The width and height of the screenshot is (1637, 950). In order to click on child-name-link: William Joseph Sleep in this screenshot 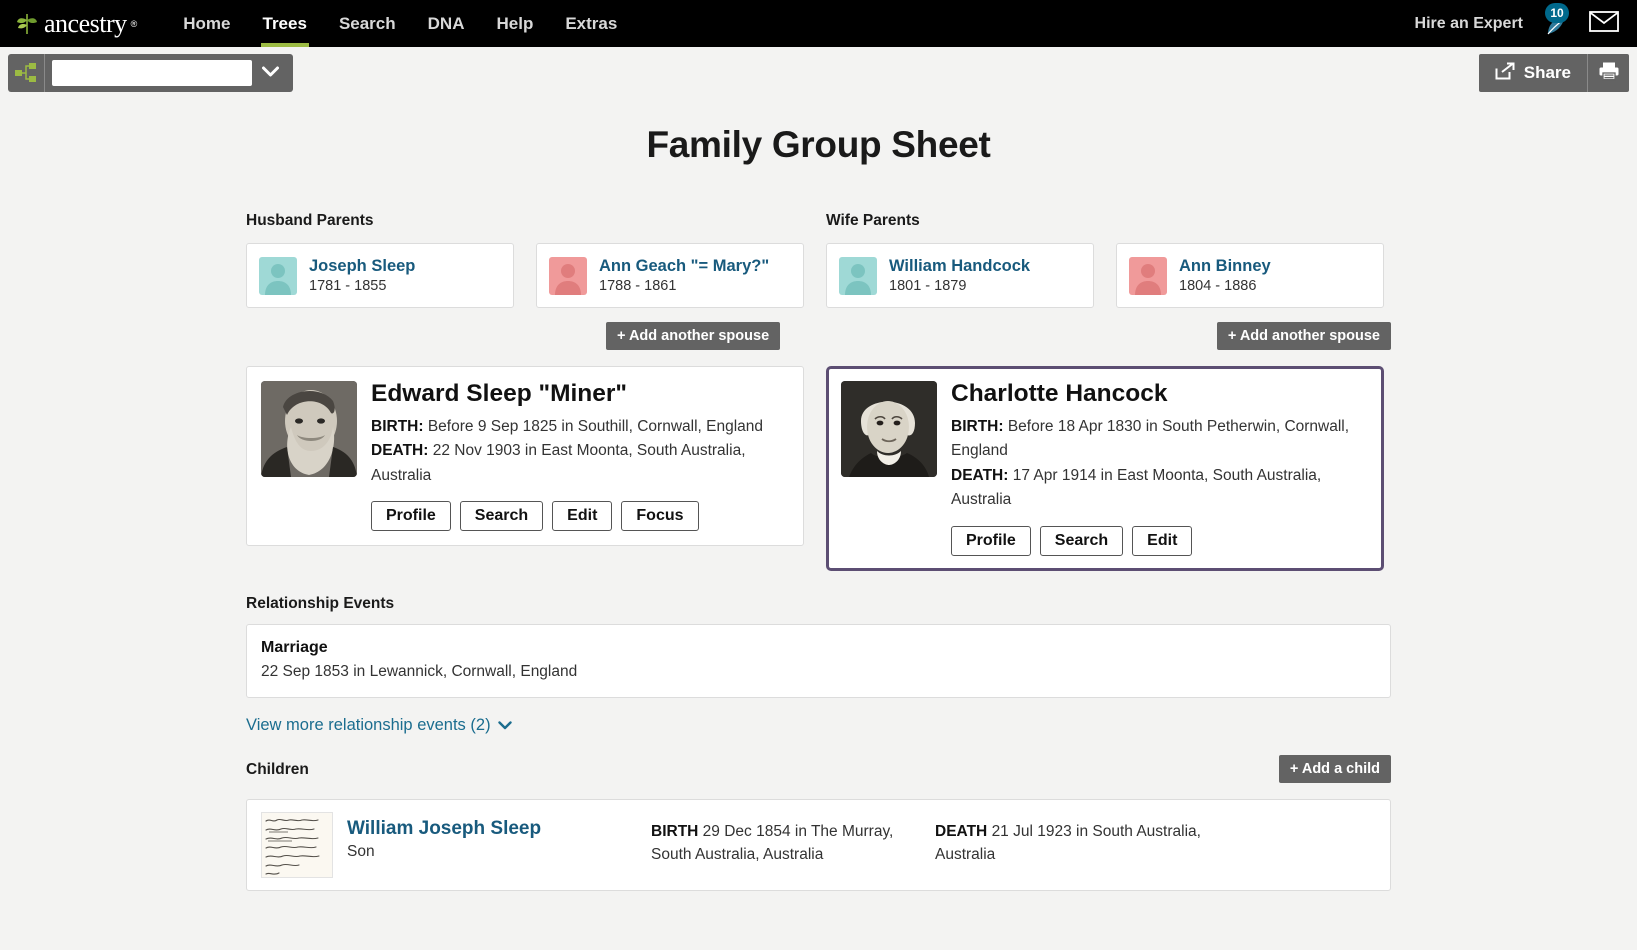, I will do `click(492, 829)`.